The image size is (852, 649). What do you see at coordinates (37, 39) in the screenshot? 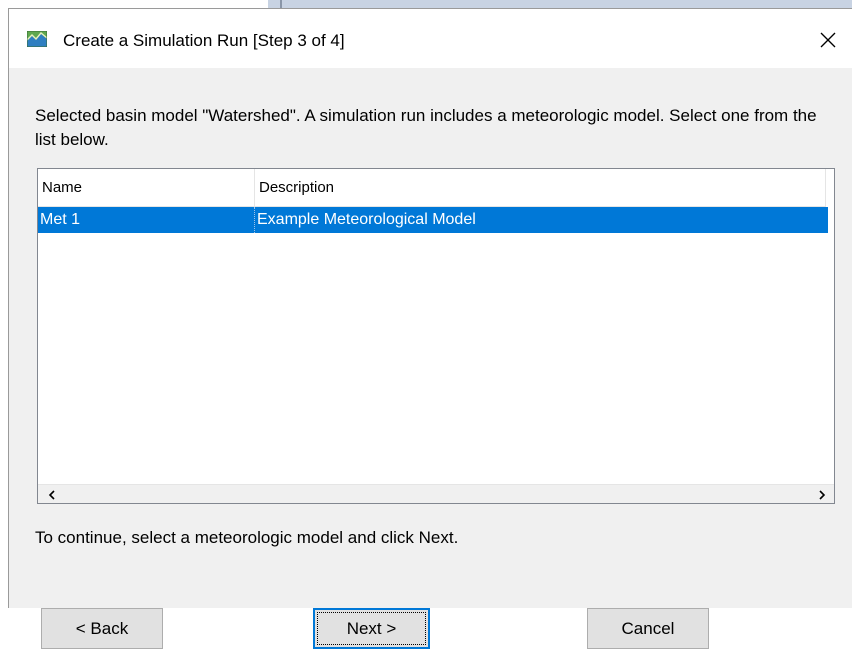
I see `app-icon` at bounding box center [37, 39].